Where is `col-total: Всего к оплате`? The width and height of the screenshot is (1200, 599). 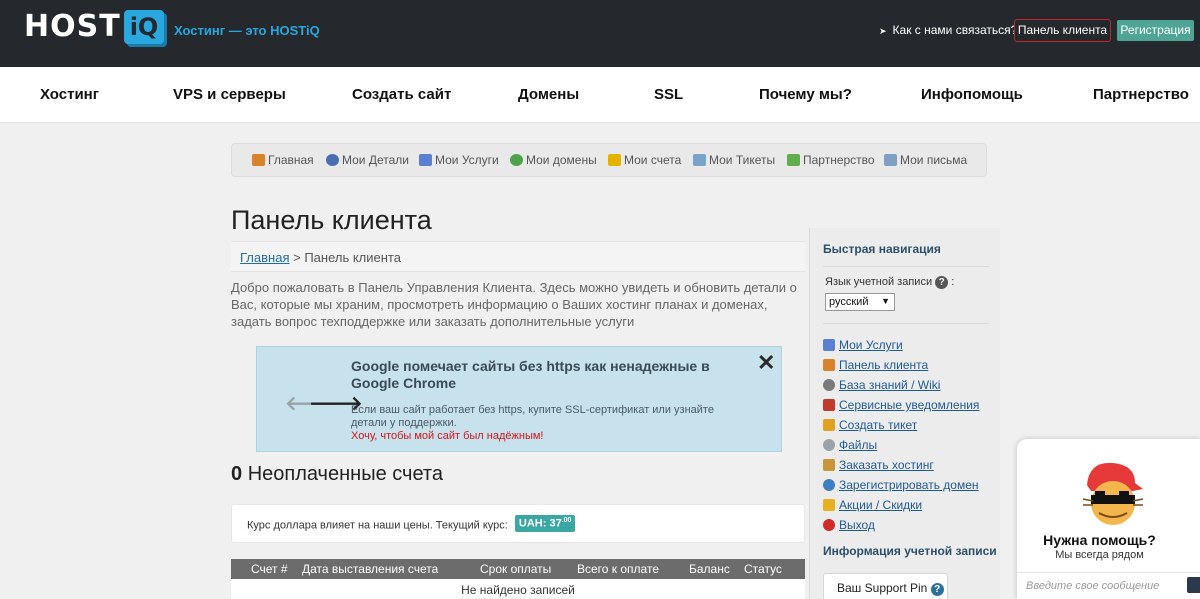 col-total: Всего к оплате is located at coordinates (618, 569).